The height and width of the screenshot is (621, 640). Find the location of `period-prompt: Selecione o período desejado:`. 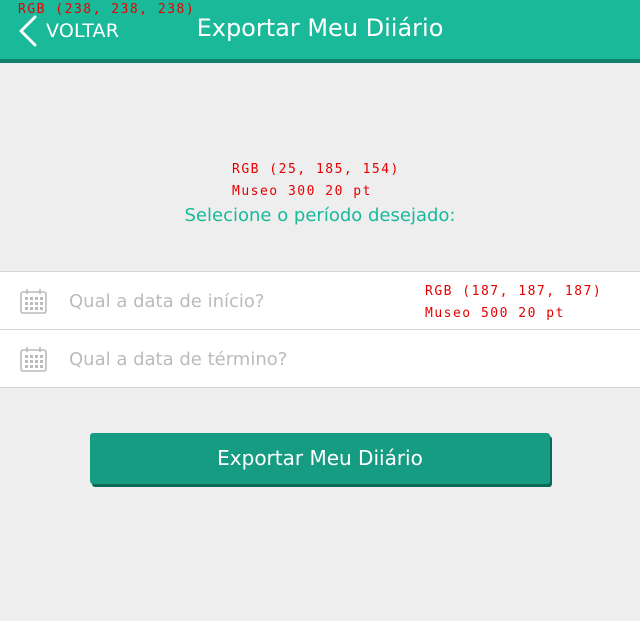

period-prompt: Selecione o período desejado: is located at coordinates (320, 215).